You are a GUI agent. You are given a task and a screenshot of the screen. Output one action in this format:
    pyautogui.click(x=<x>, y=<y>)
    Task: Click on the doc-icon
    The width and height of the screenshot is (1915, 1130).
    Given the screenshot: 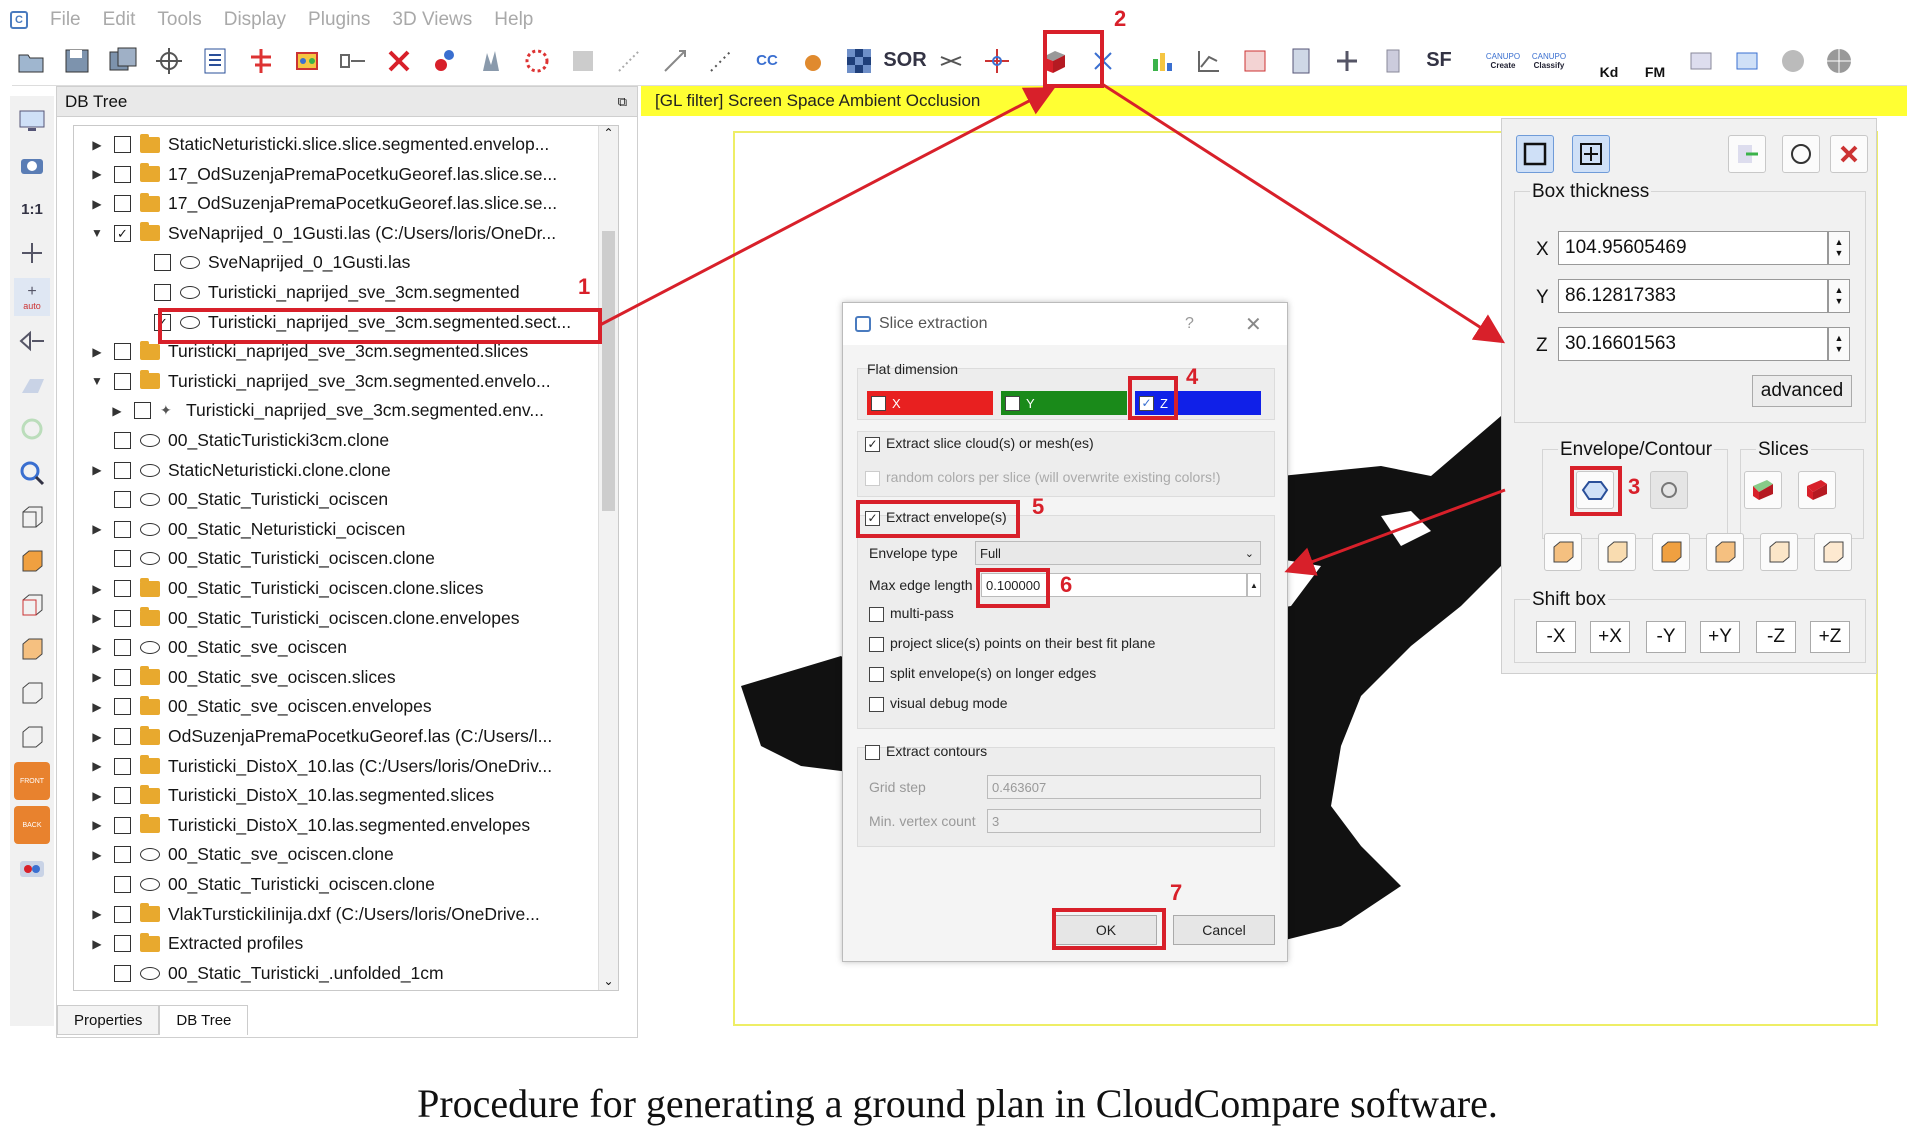 What is the action you would take?
    pyautogui.click(x=1393, y=61)
    